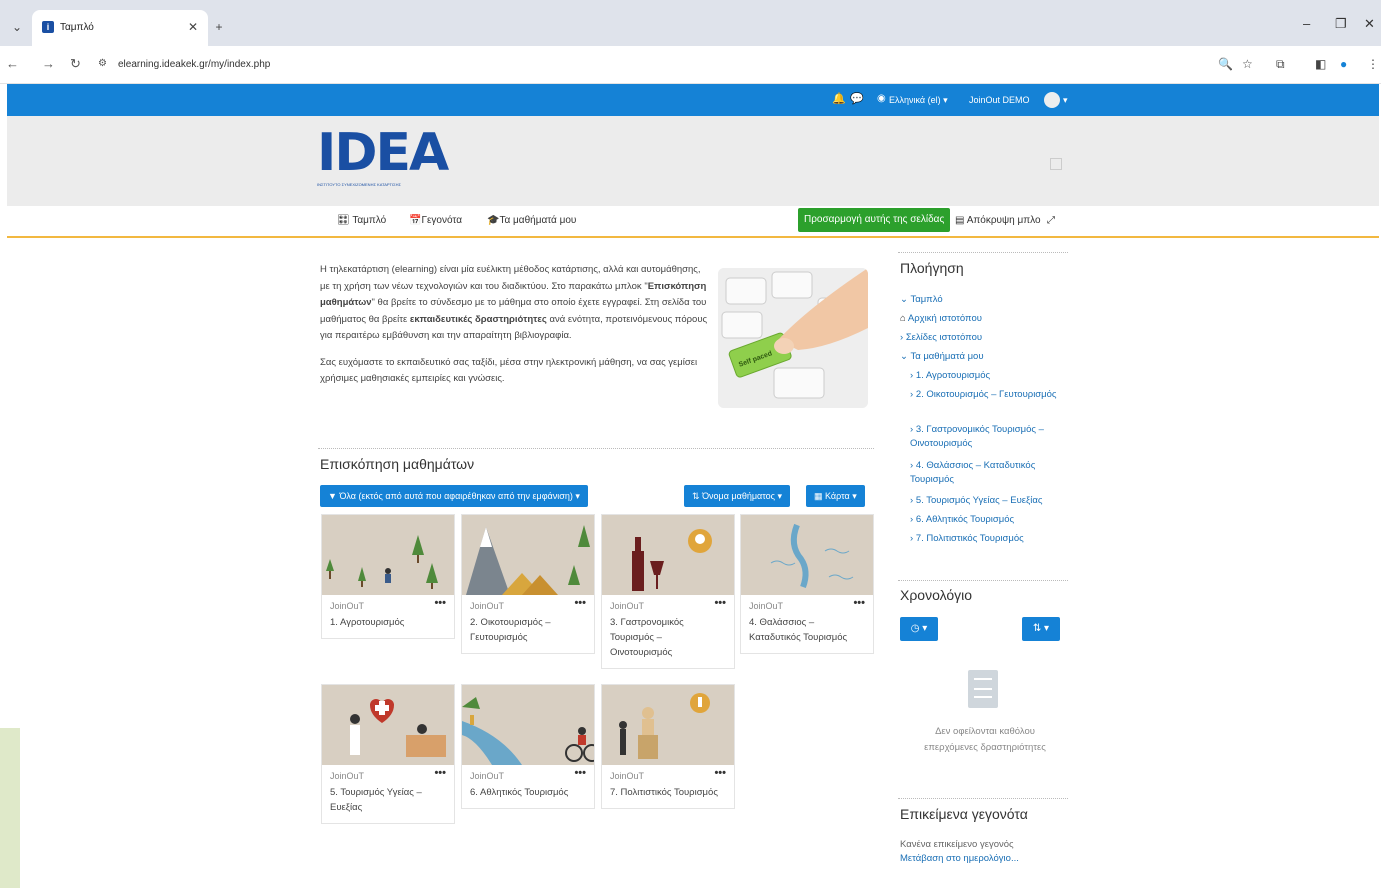 Image resolution: width=1381 pixels, height=888 pixels. I want to click on profile-icon: ●, so click(1343, 64).